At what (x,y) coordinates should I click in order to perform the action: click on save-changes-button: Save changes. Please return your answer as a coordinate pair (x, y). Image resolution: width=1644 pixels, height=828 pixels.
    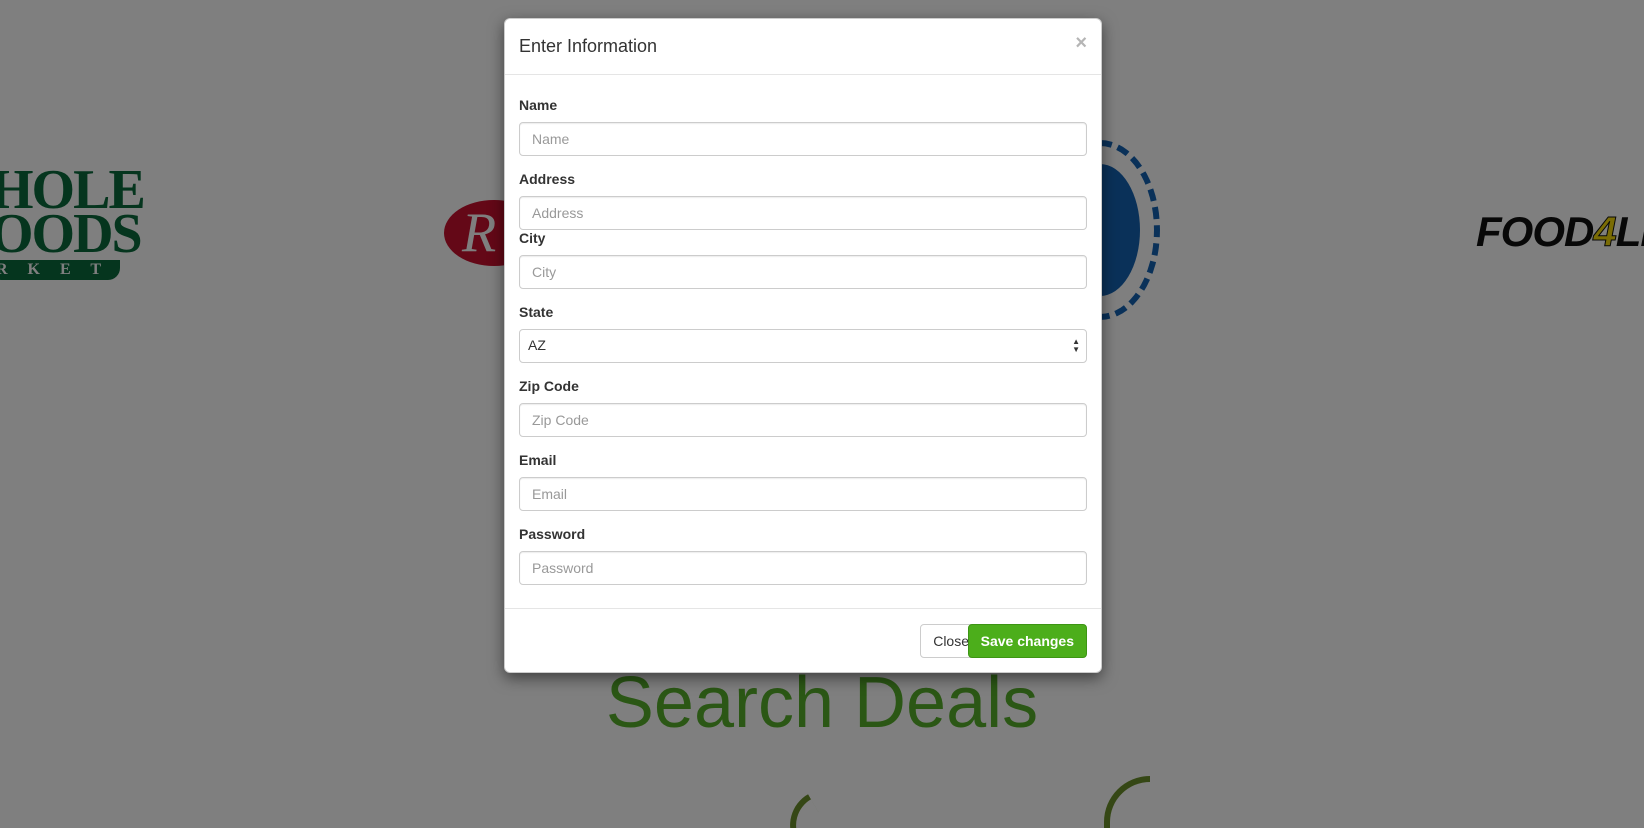
    Looking at the image, I should click on (1027, 641).